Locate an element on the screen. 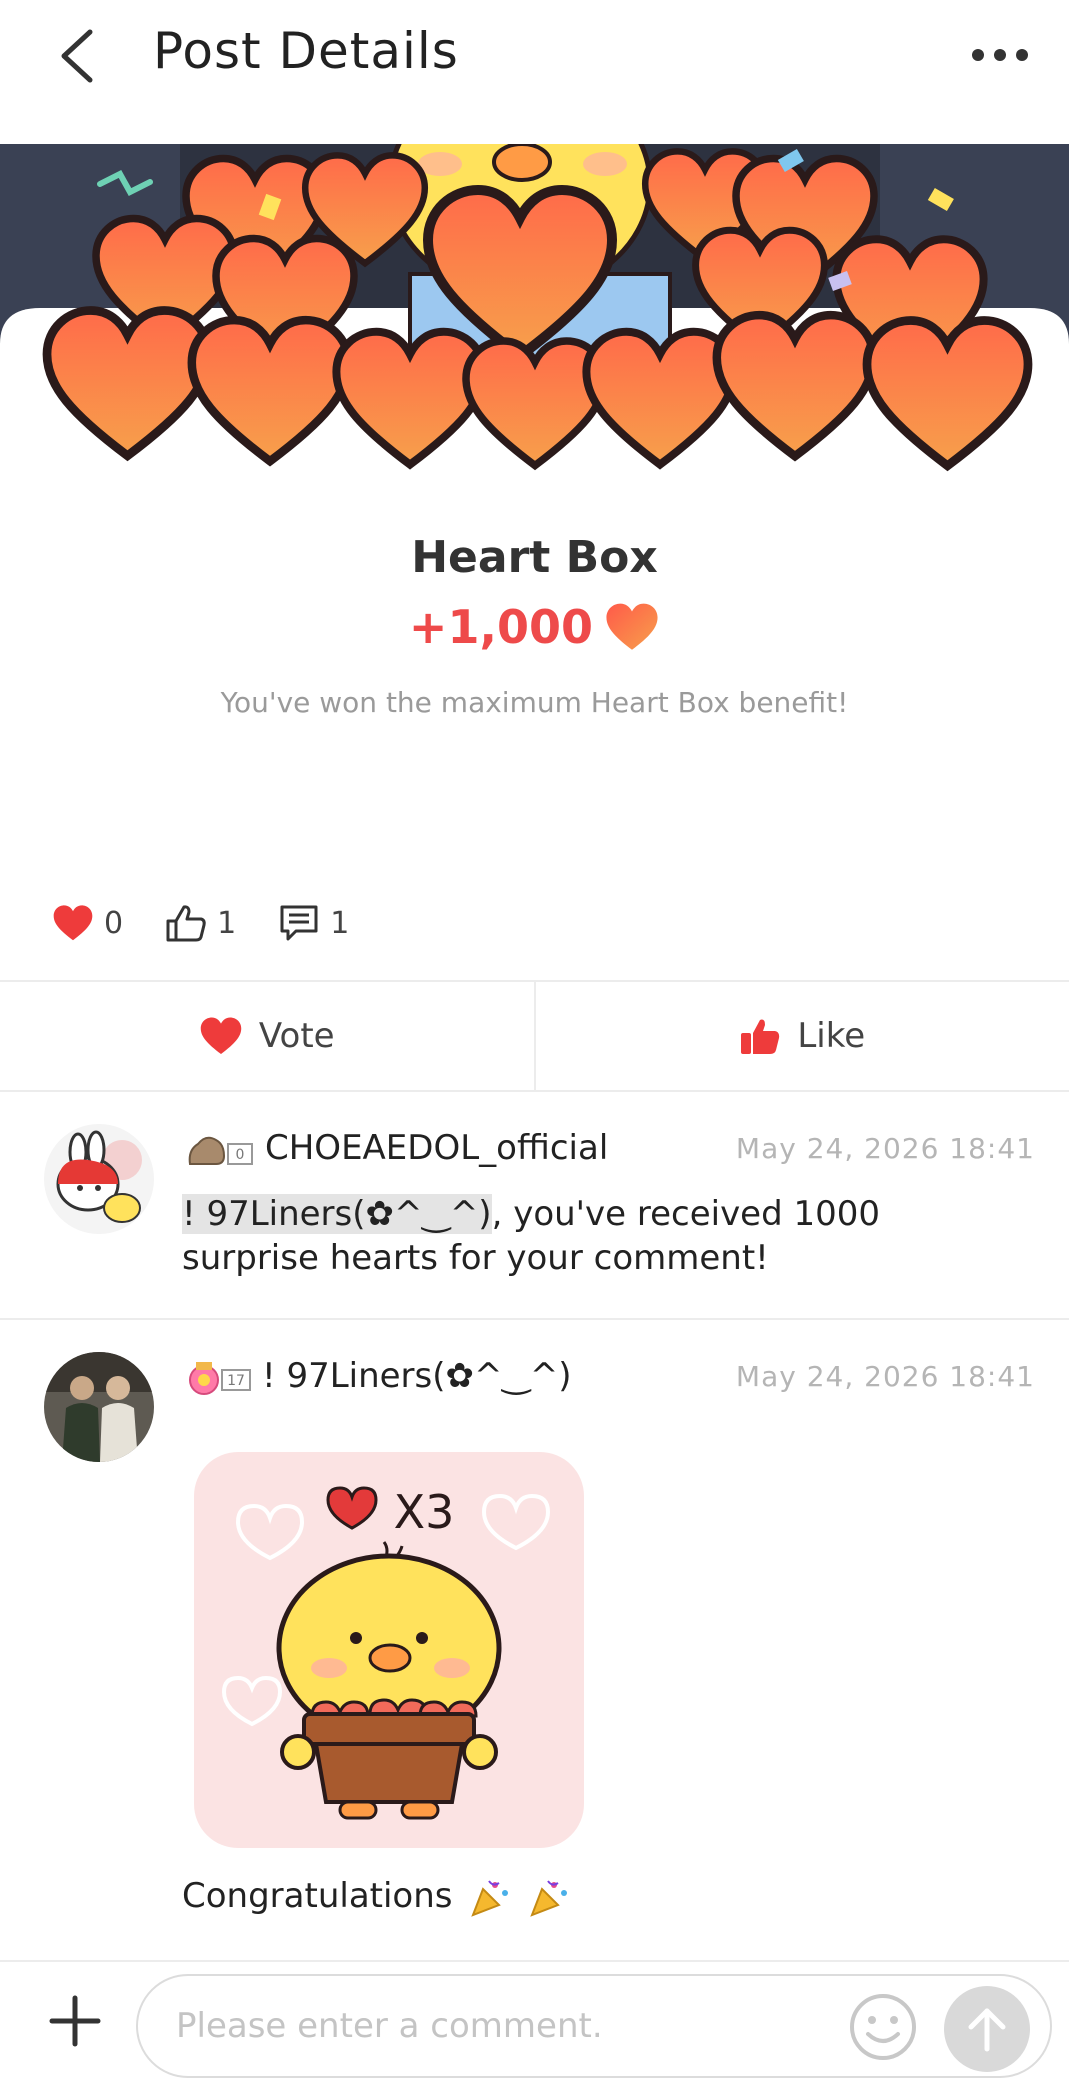  post-actions: Vote Like is located at coordinates (534, 1036).